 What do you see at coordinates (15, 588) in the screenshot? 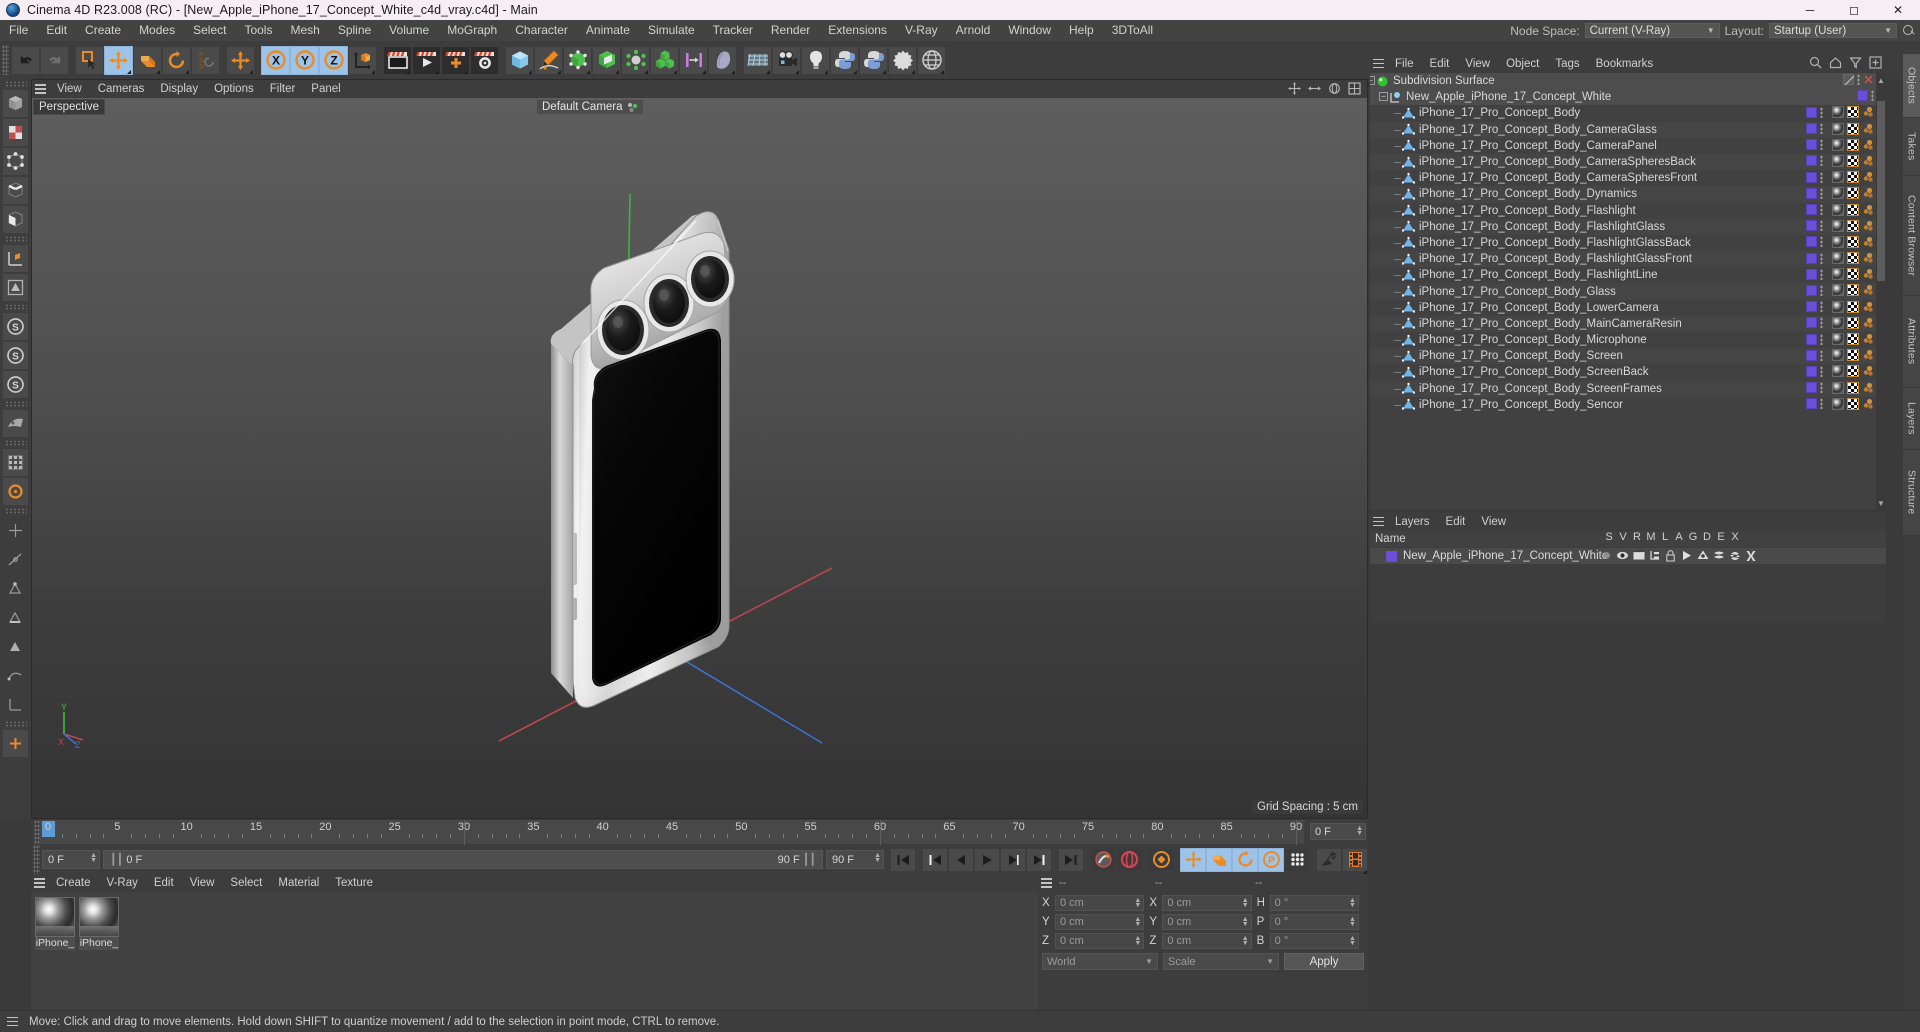
I see `point-snap-button` at bounding box center [15, 588].